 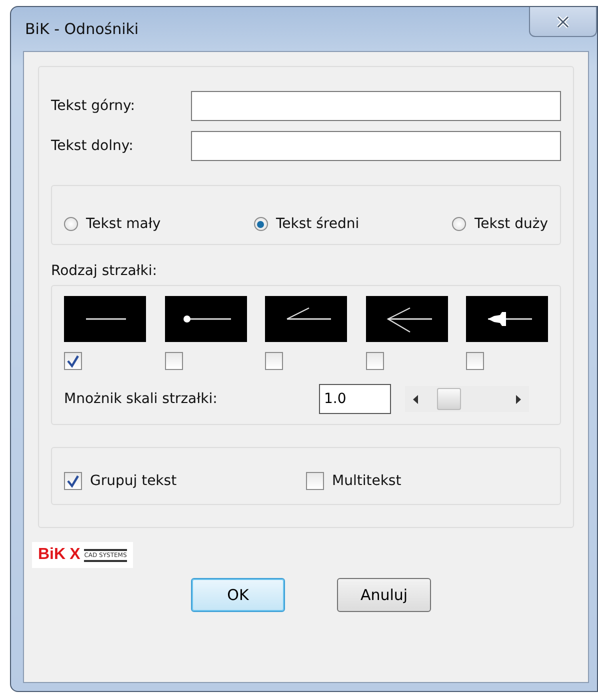 I want to click on window-title: BiK - Odnośniki, so click(x=81, y=29).